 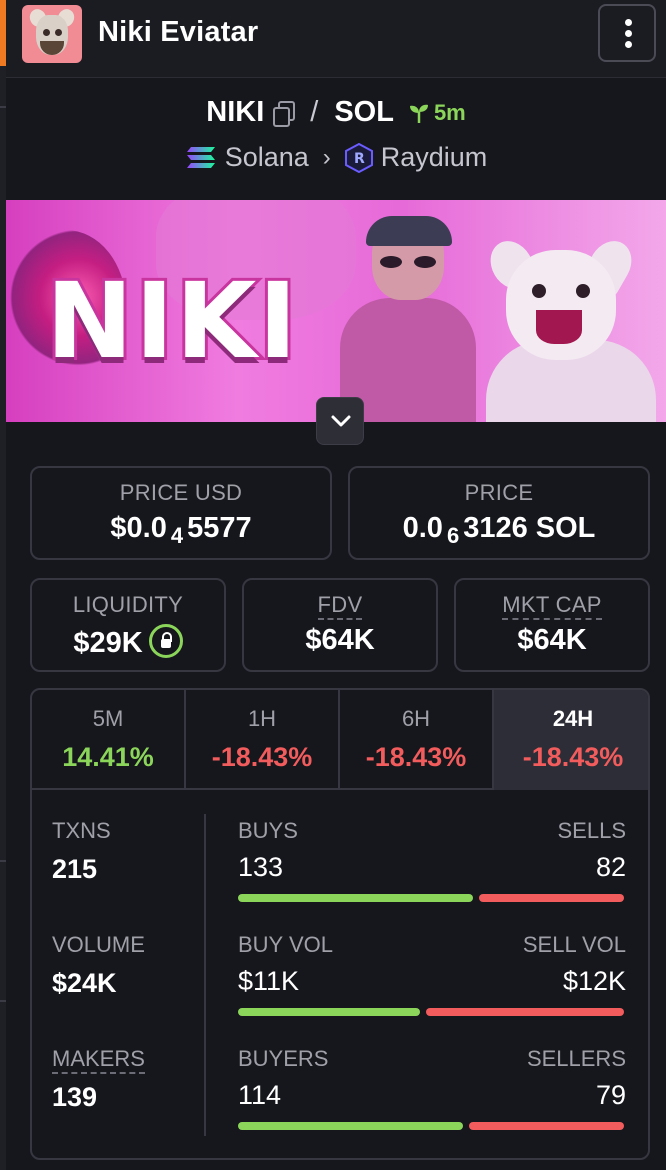 What do you see at coordinates (81, 830) in the screenshot?
I see `txns-label: TXNS` at bounding box center [81, 830].